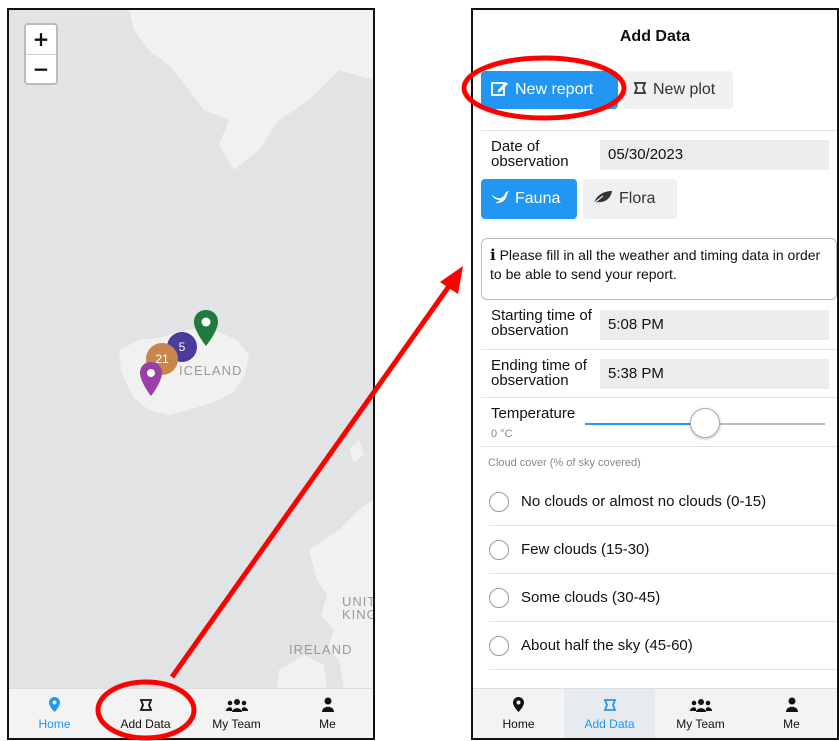 This screenshot has width=839, height=741. I want to click on end-time-field: 5:38 PM, so click(714, 374).